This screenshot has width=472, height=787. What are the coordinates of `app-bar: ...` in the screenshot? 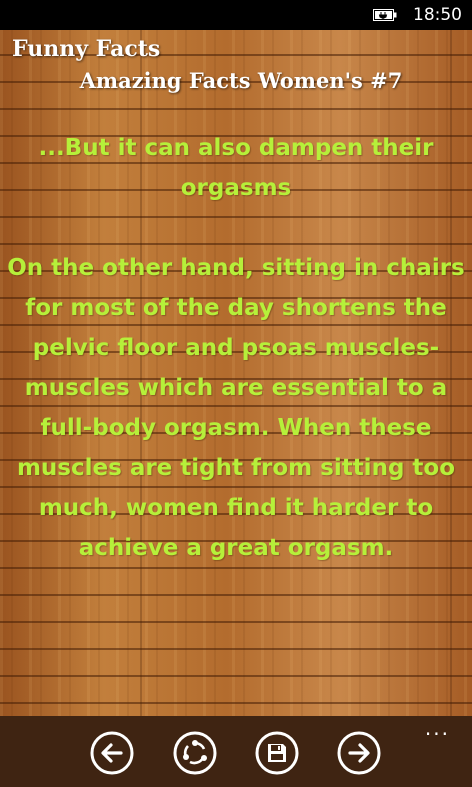 It's located at (236, 751).